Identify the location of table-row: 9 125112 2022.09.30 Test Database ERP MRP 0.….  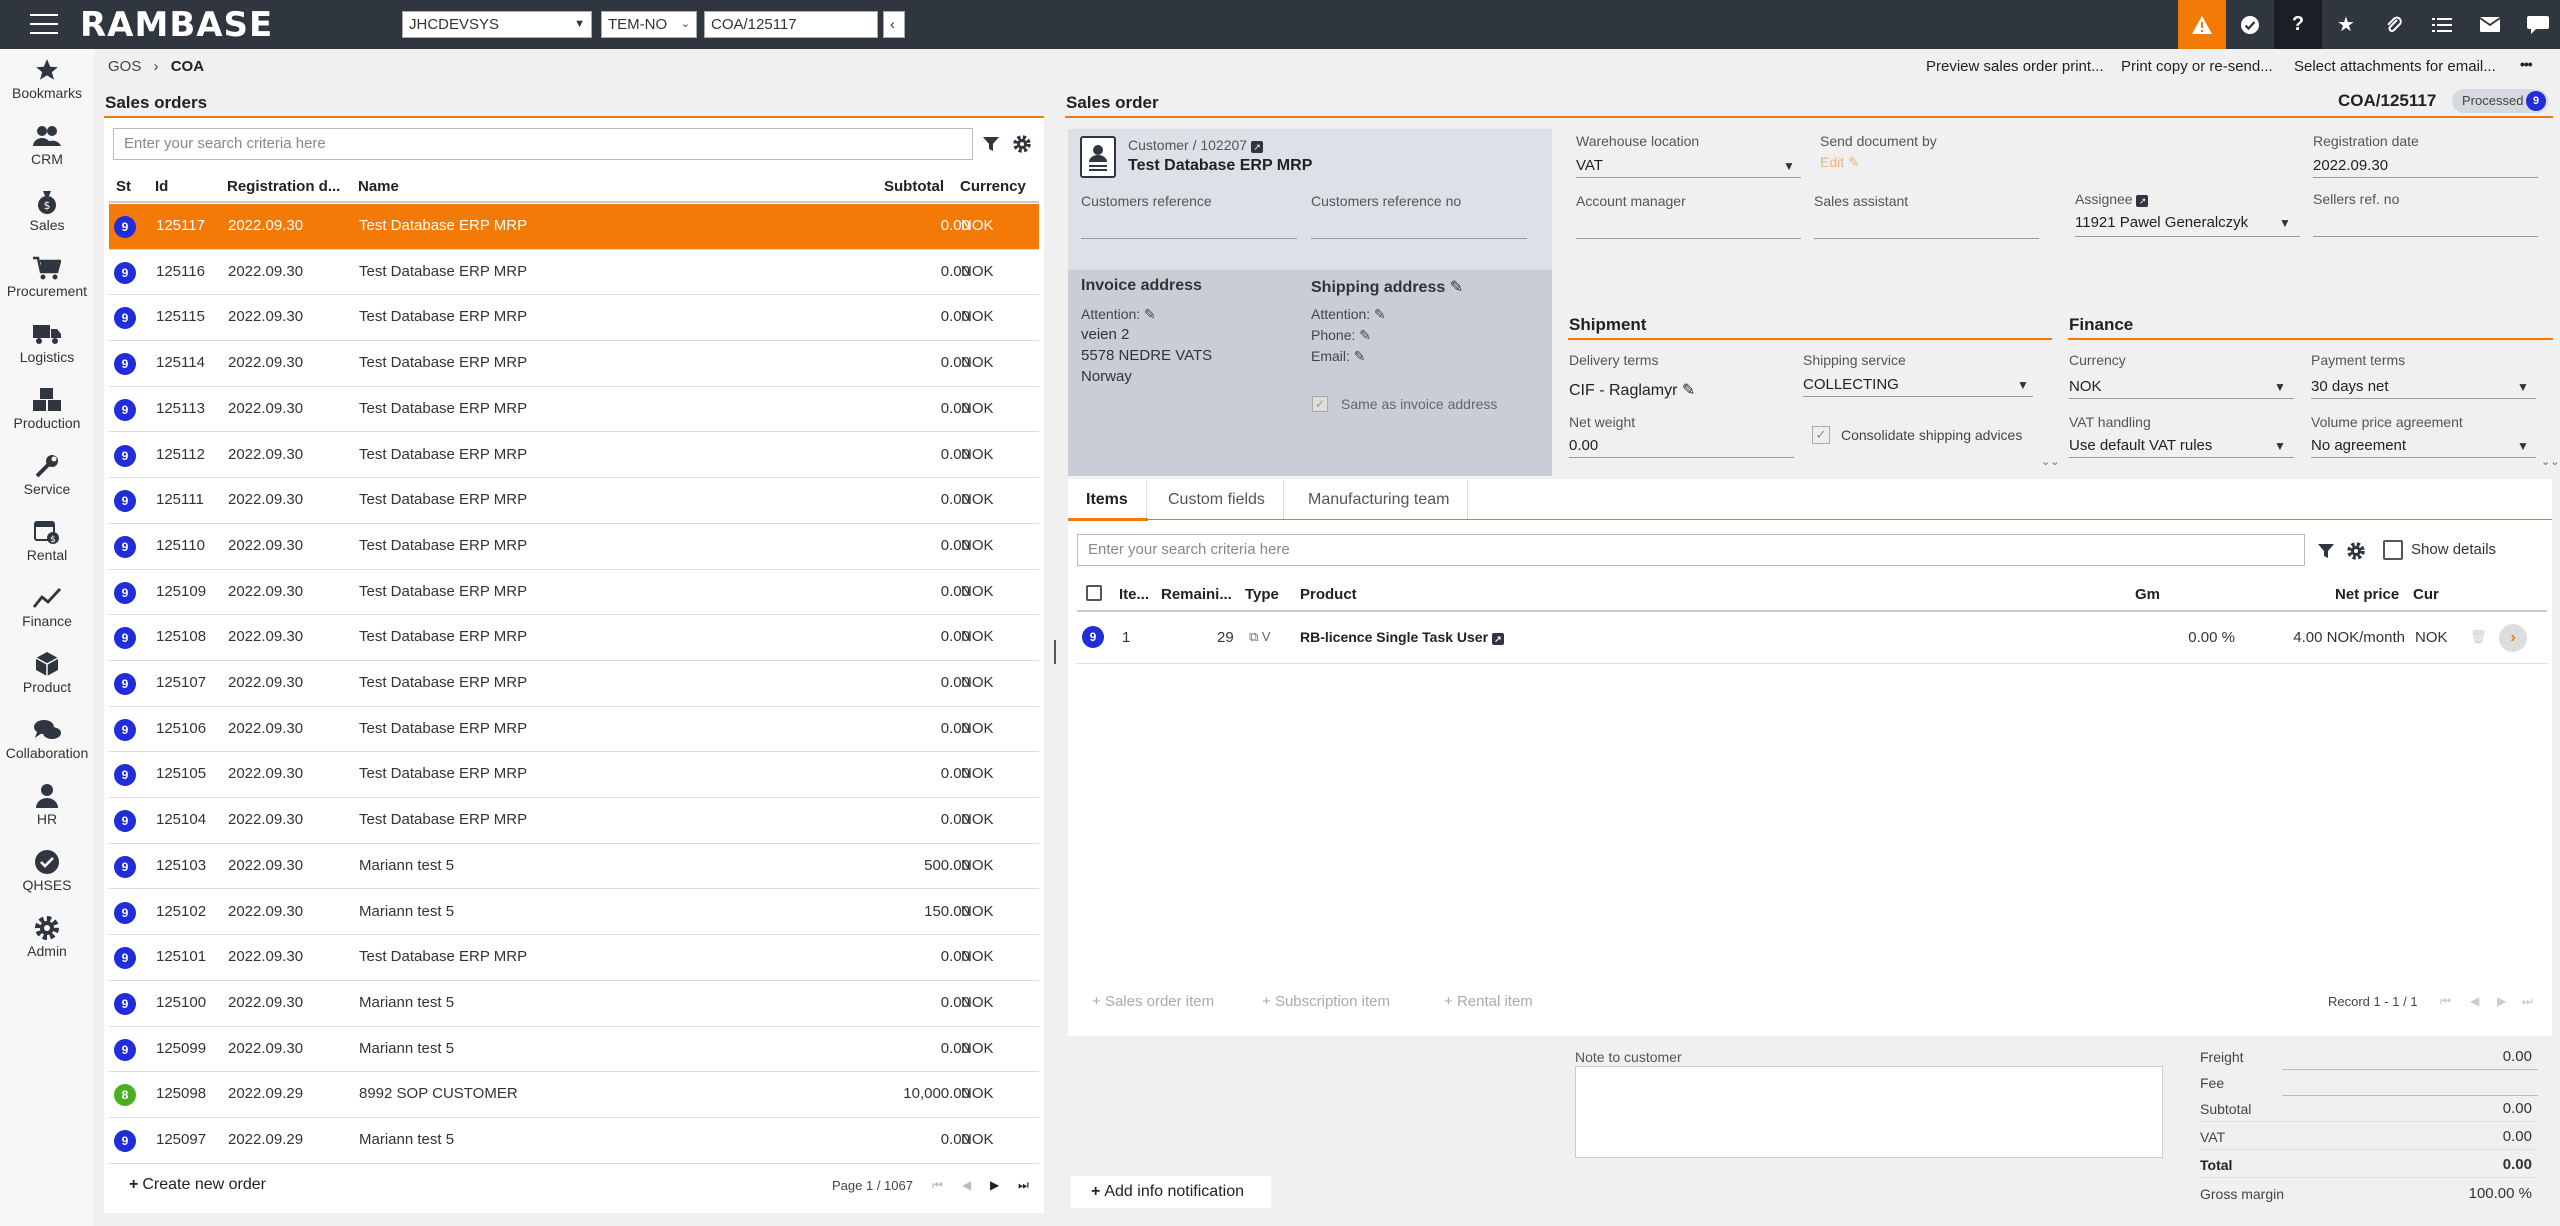
(574, 455).